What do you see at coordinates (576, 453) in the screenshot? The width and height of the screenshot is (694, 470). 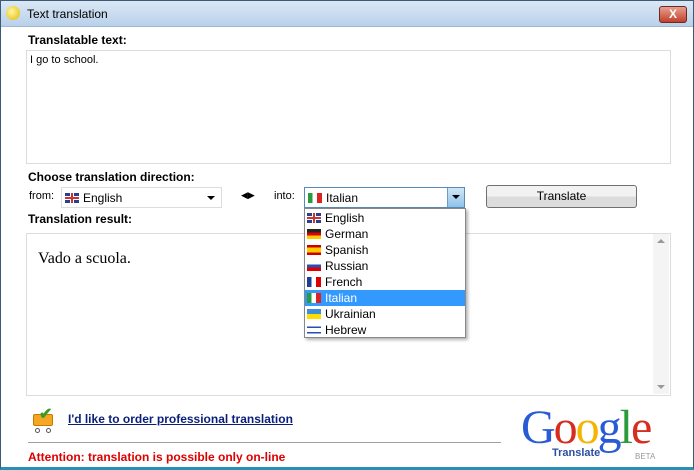 I see `logo-subtitle: Translate` at bounding box center [576, 453].